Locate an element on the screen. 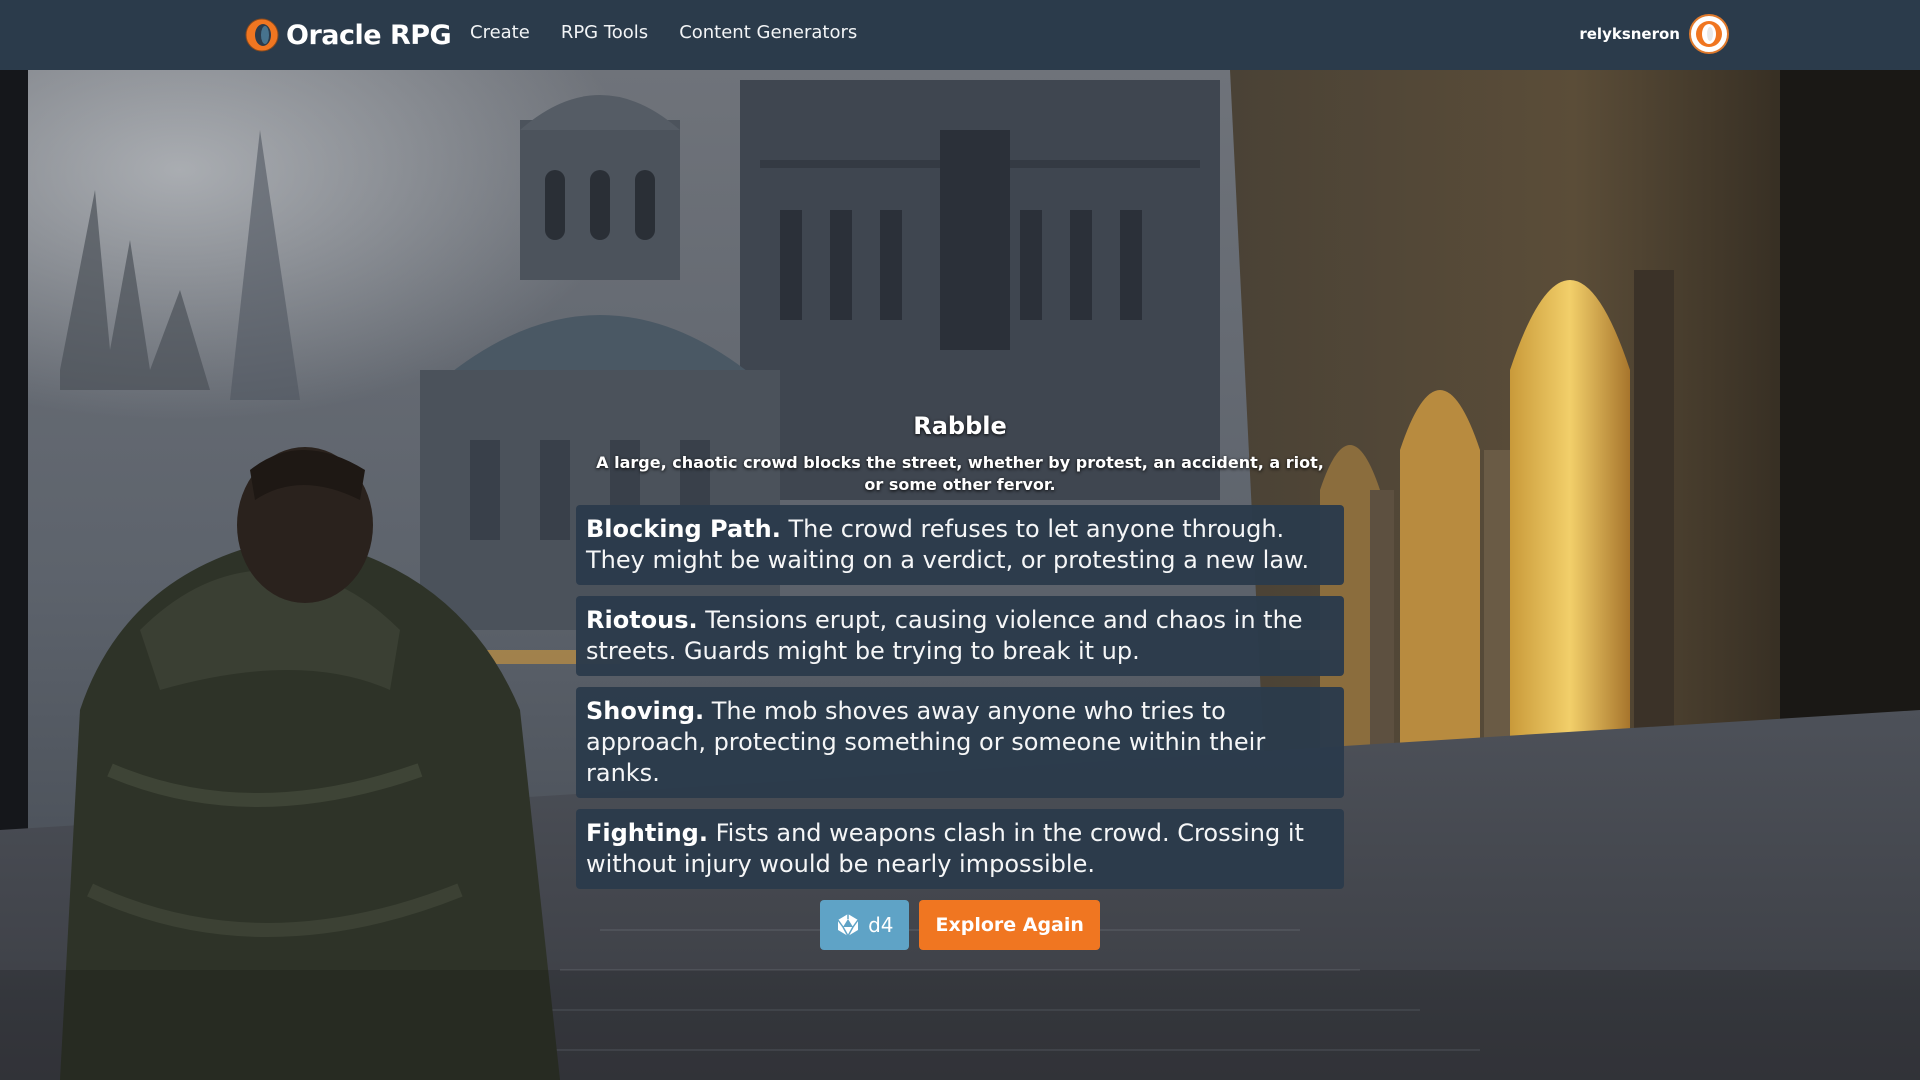 The height and width of the screenshot is (1080, 1920). user-menu: relyksneron is located at coordinates (1654, 34).